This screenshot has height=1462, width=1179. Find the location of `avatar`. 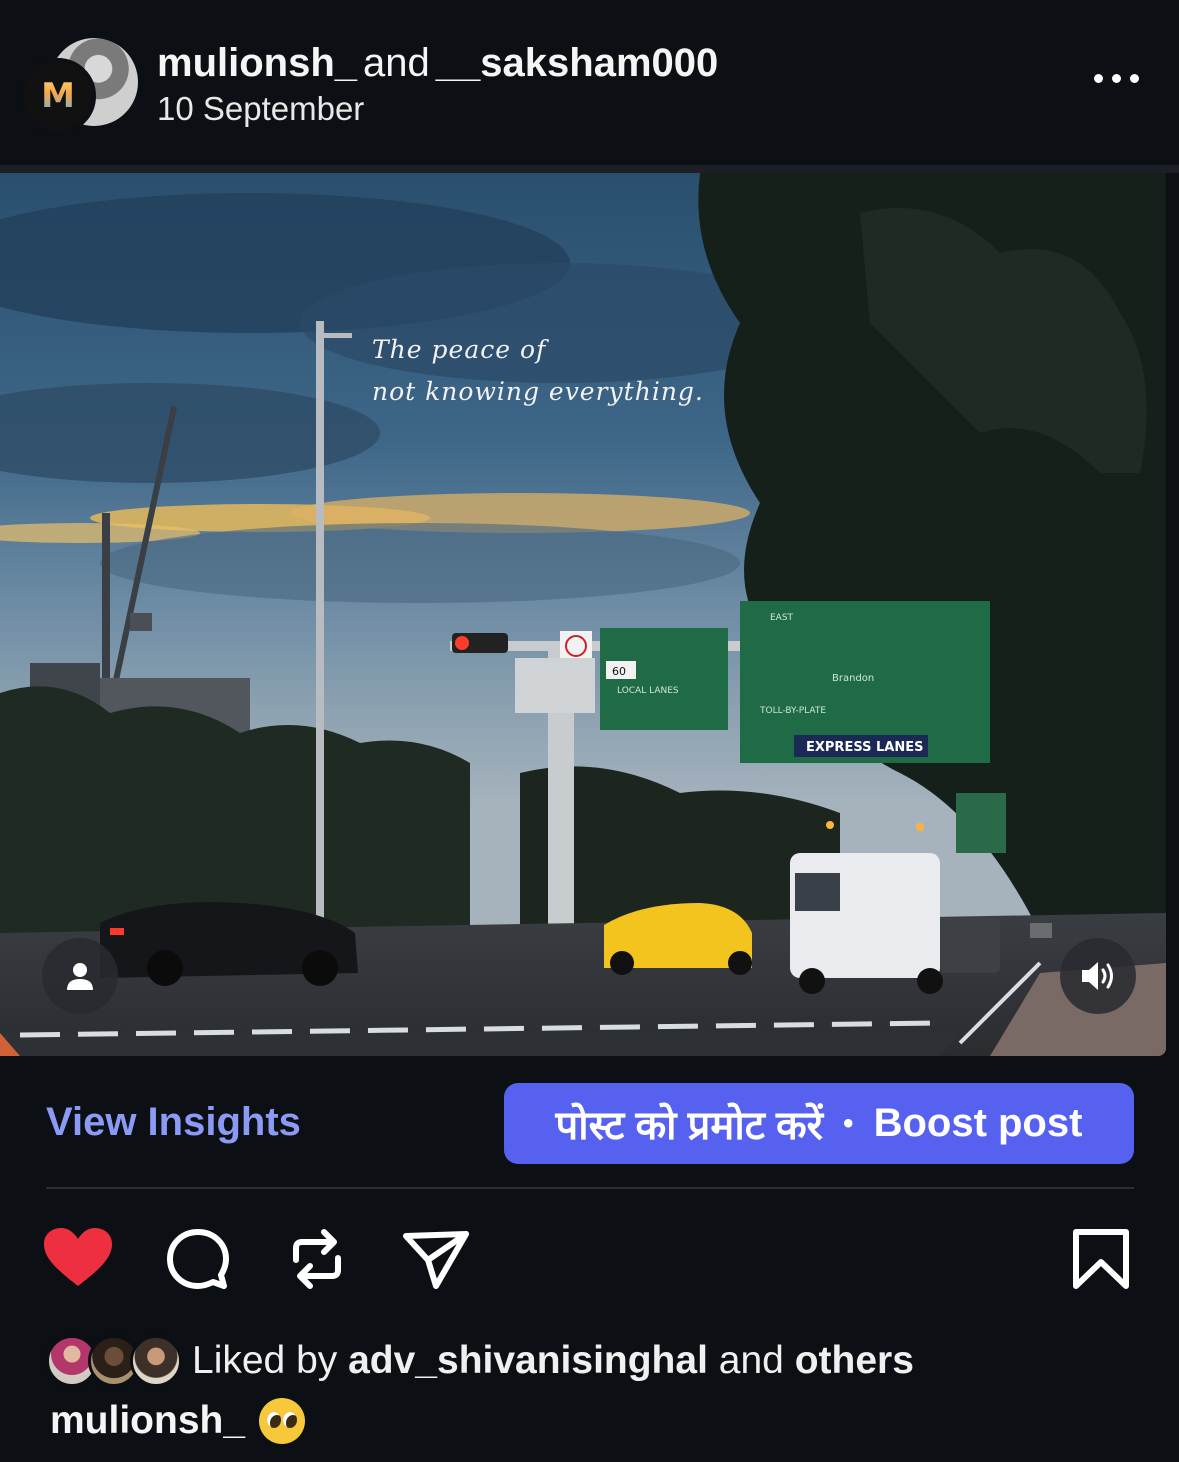

avatar is located at coordinates (156, 1361).